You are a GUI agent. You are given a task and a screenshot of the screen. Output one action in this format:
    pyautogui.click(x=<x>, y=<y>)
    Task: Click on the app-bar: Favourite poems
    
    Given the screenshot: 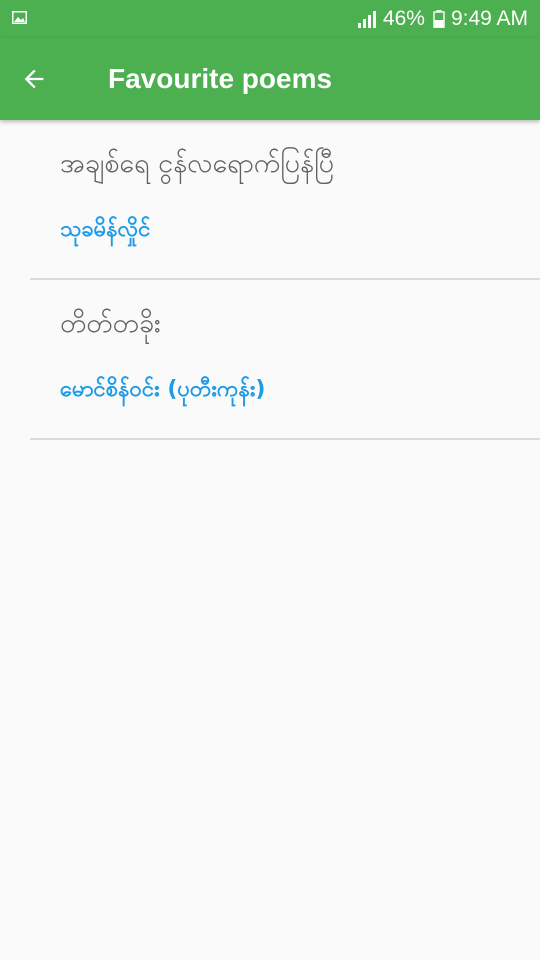 What is the action you would take?
    pyautogui.click(x=270, y=79)
    